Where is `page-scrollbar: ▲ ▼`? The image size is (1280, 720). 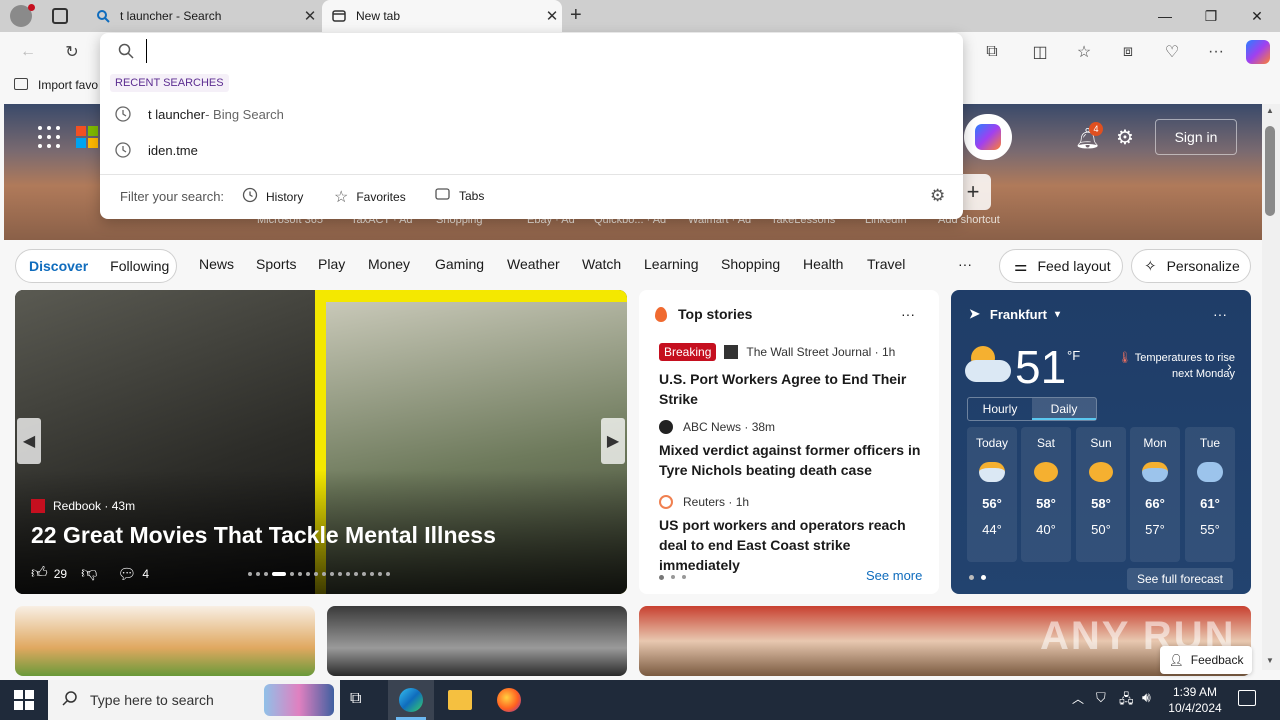 page-scrollbar: ▲ ▼ is located at coordinates (1271, 387).